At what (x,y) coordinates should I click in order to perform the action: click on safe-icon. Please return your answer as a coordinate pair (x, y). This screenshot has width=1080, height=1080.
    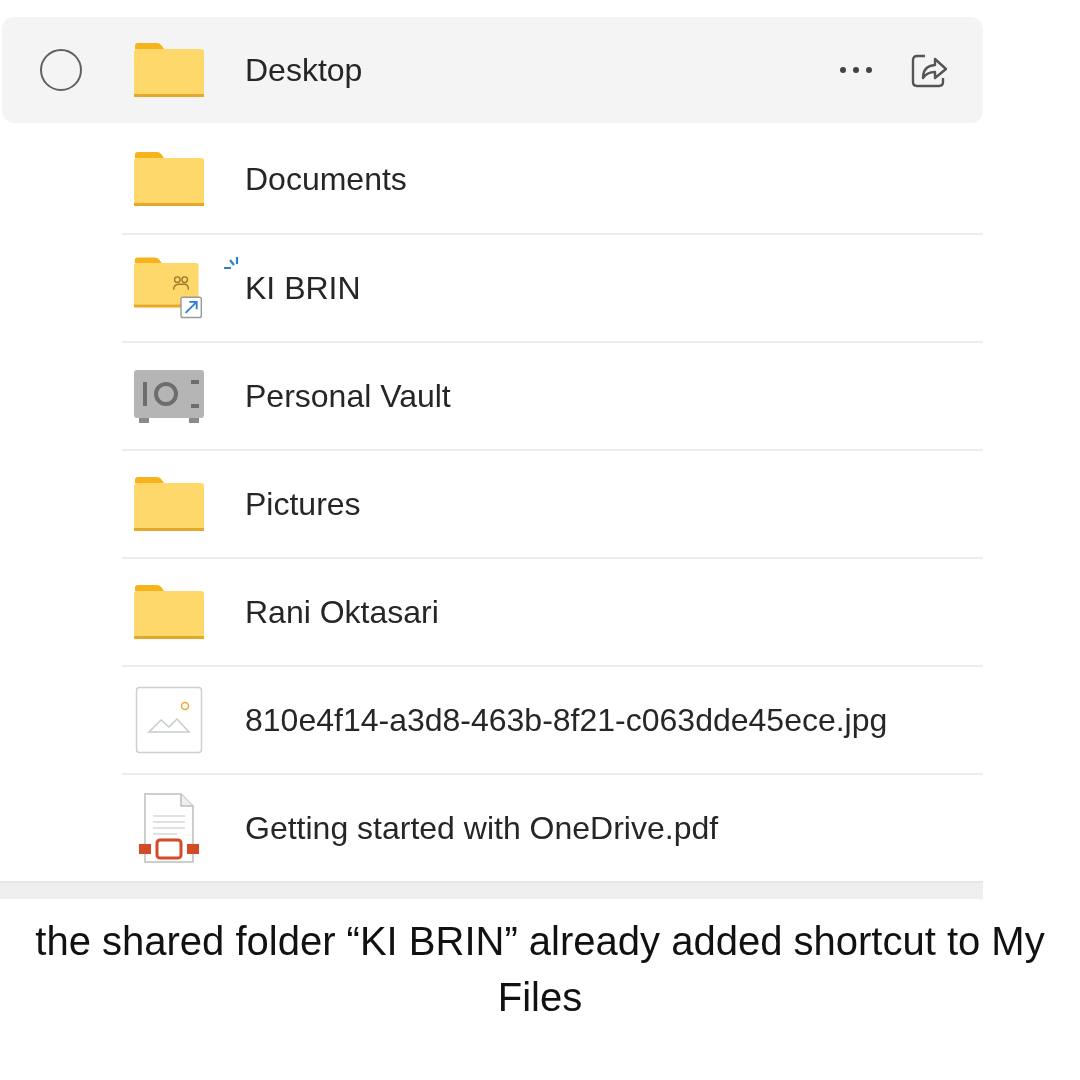
    Looking at the image, I should click on (169, 396).